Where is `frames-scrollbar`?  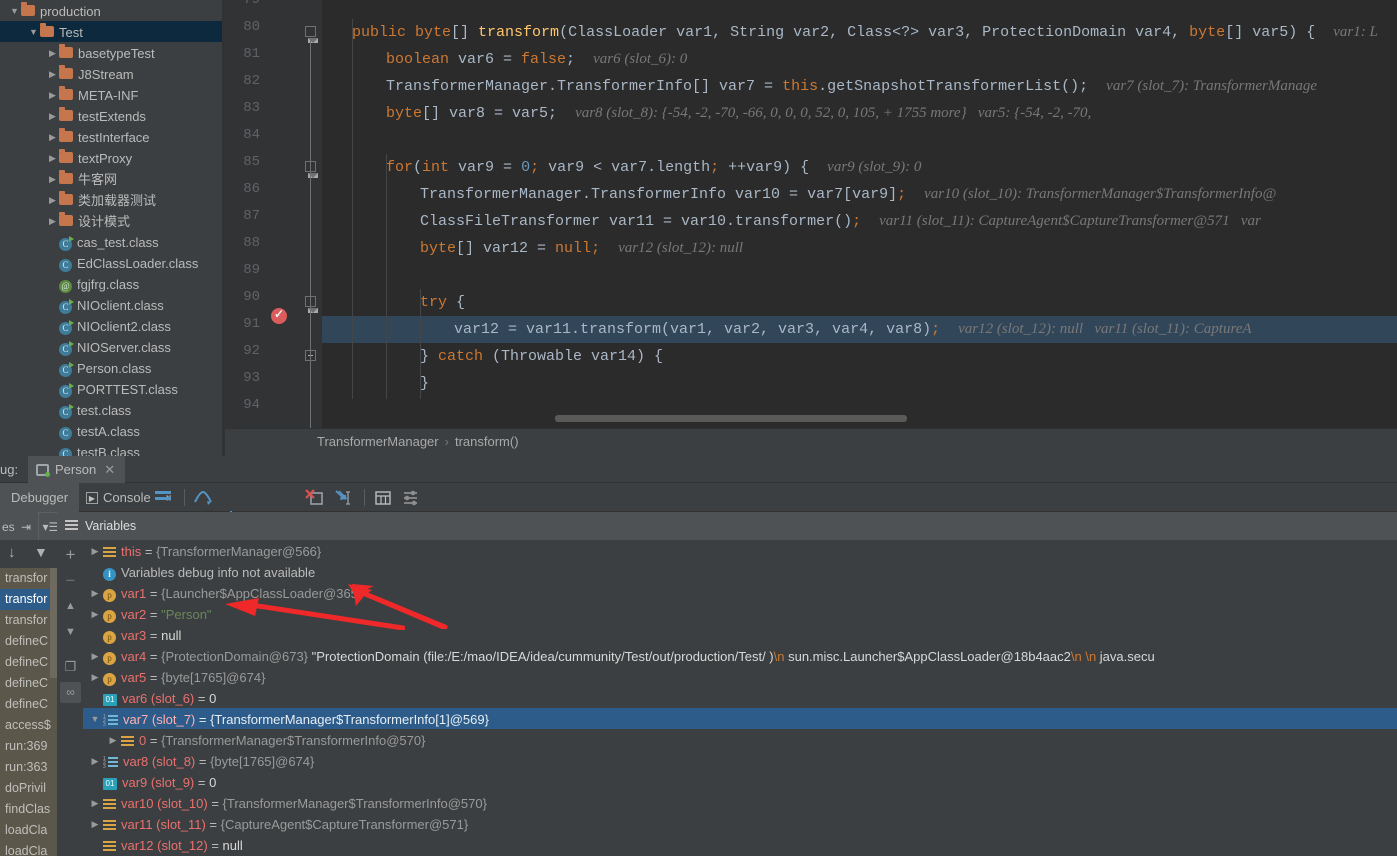
frames-scrollbar is located at coordinates (53, 623).